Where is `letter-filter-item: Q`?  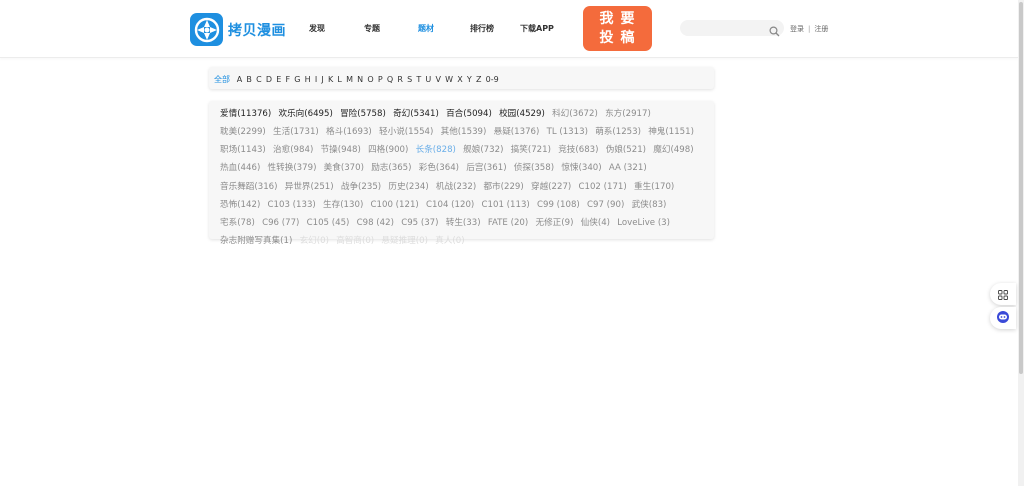 letter-filter-item: Q is located at coordinates (390, 79).